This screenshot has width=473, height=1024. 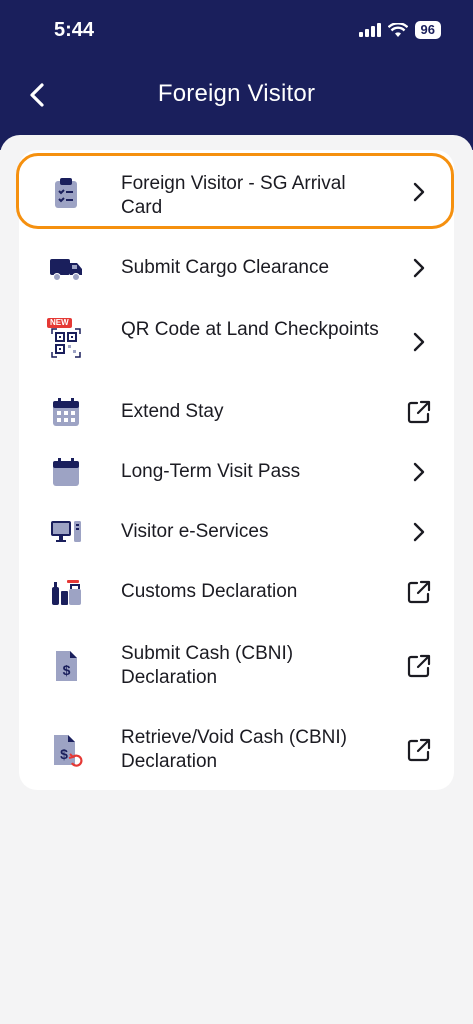 What do you see at coordinates (59, 323) in the screenshot?
I see `new-badge: NEW` at bounding box center [59, 323].